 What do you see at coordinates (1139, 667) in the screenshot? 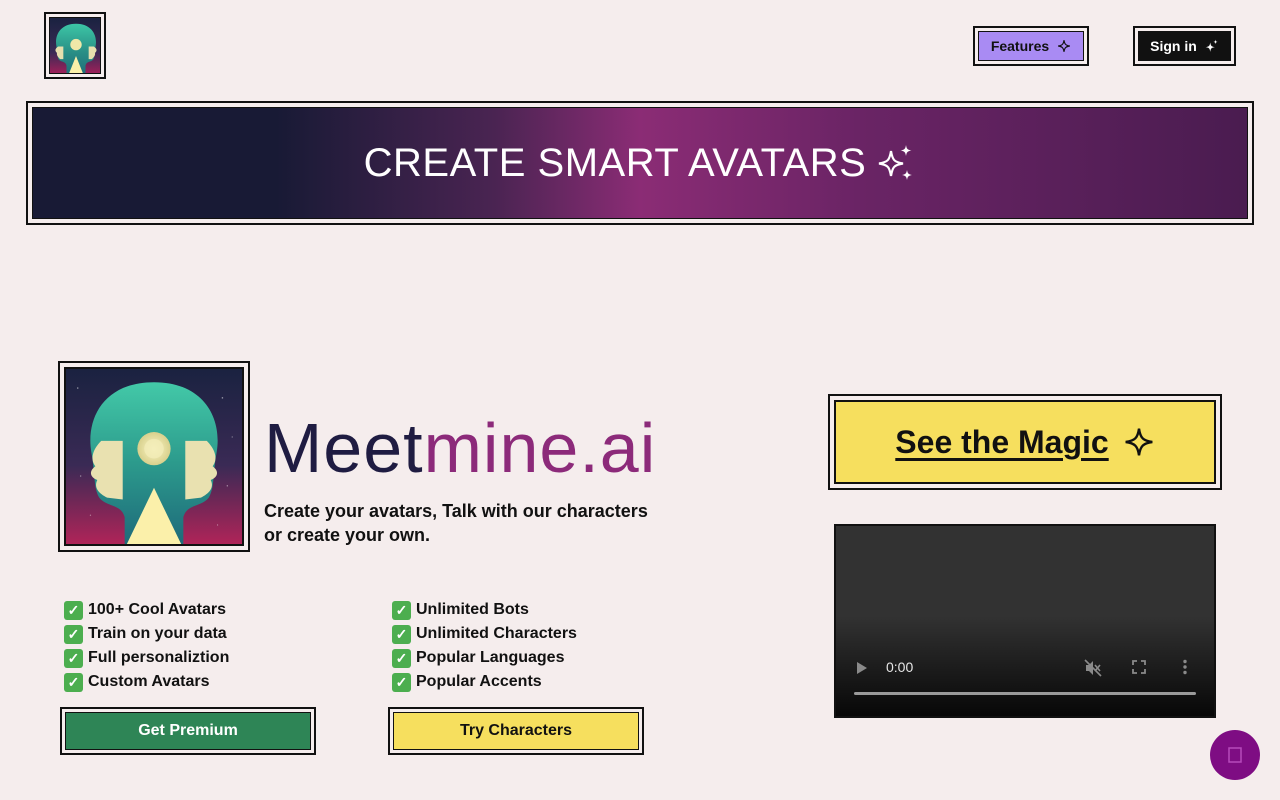
I see `fullscreen-icon` at bounding box center [1139, 667].